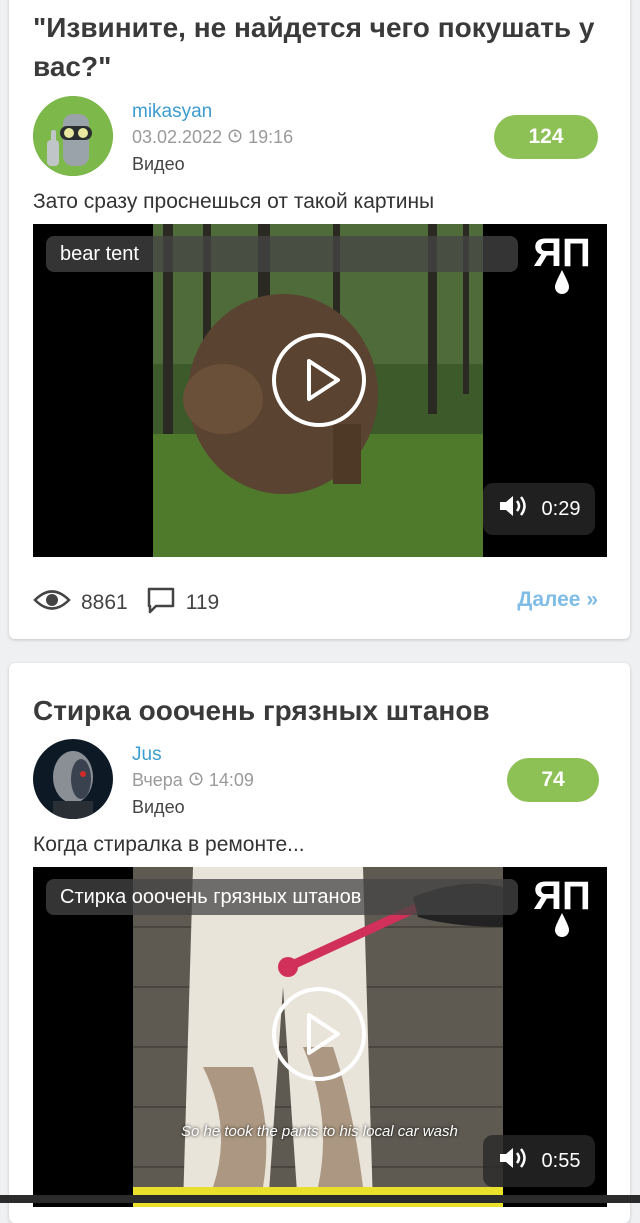 Image resolution: width=640 pixels, height=1223 pixels. Describe the element at coordinates (561, 1160) in the screenshot. I see `video-duration: 0:55` at that location.